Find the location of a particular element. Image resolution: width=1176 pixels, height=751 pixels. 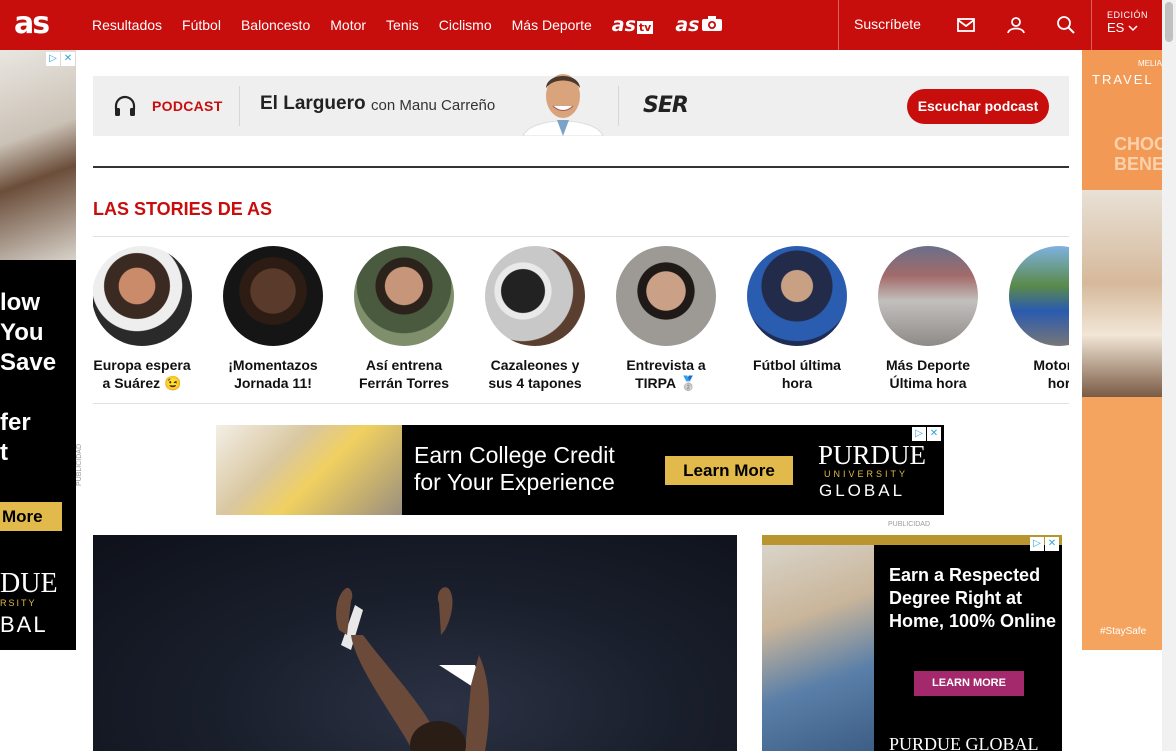

scrollbar-thumb is located at coordinates (1169, 22).